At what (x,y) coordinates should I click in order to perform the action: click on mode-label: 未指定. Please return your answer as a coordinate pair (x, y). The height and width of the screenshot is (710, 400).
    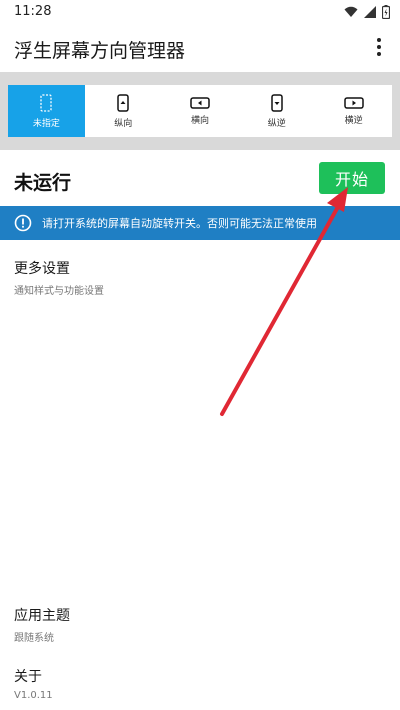
    Looking at the image, I should click on (46, 123).